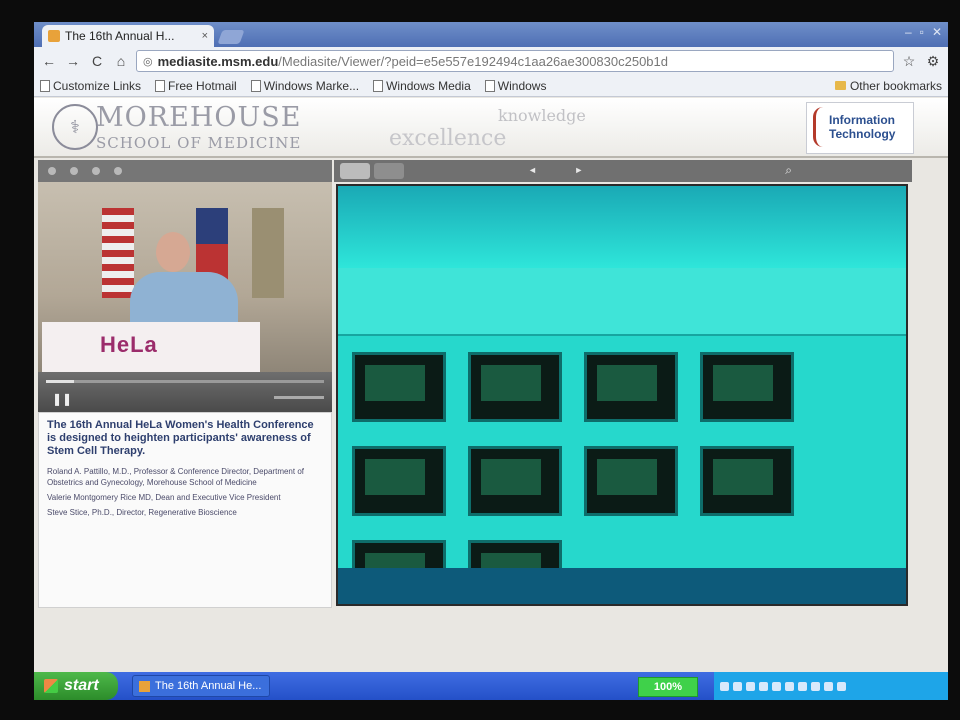  What do you see at coordinates (185, 381) in the screenshot?
I see `playback-scrubber` at bounding box center [185, 381].